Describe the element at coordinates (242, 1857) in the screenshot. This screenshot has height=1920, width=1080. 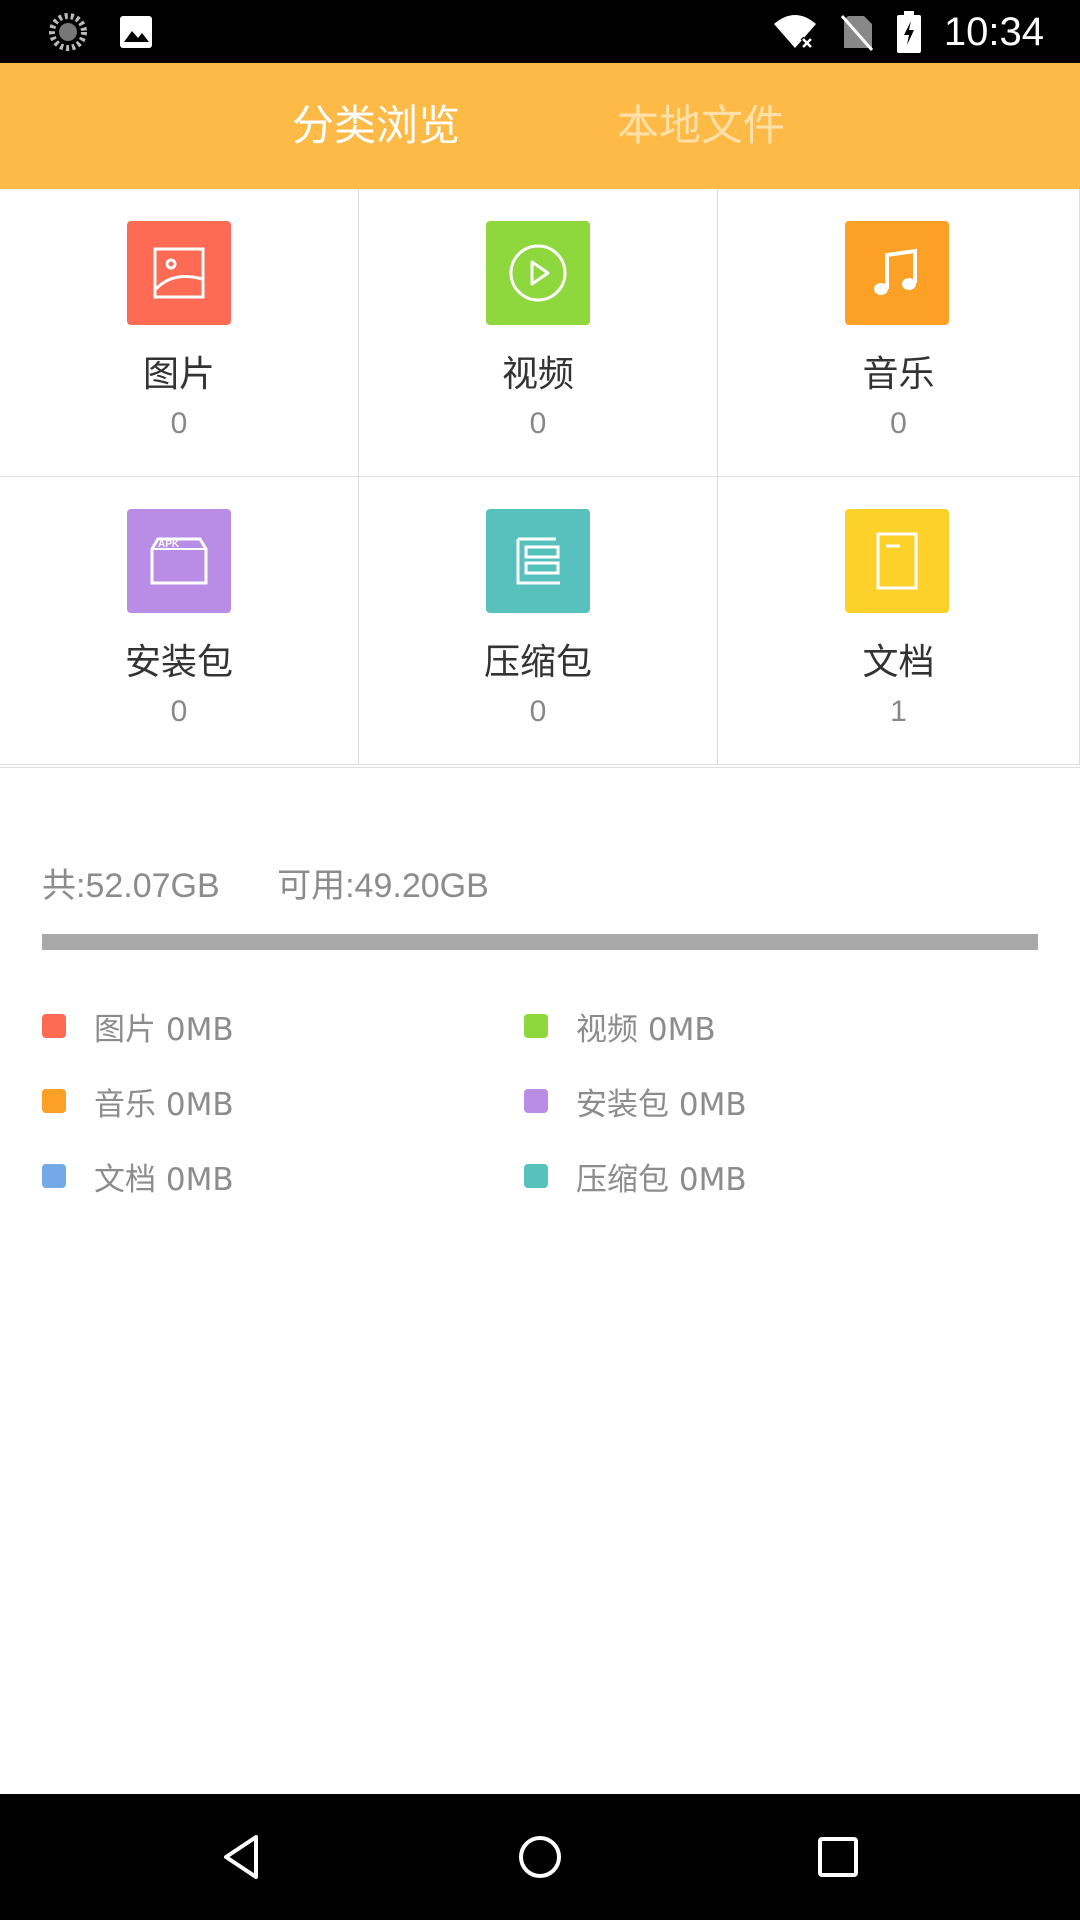
I see `back-icon` at that location.